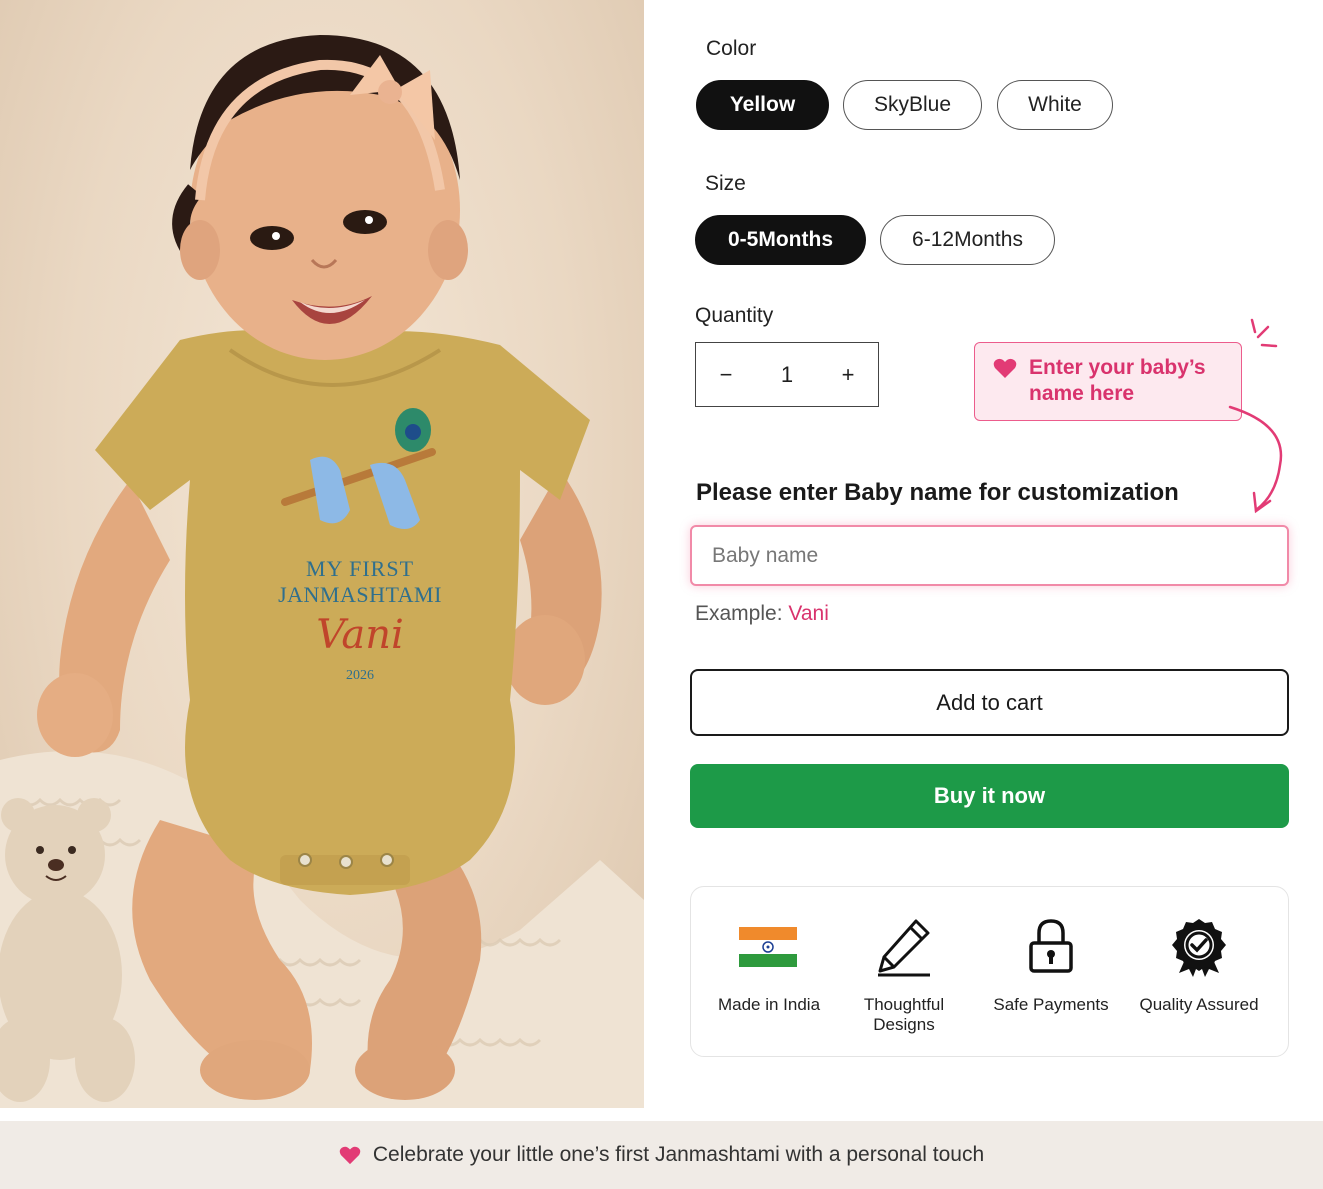  What do you see at coordinates (780, 240) in the screenshot?
I see `size-option-0-5months: 0-5Months` at bounding box center [780, 240].